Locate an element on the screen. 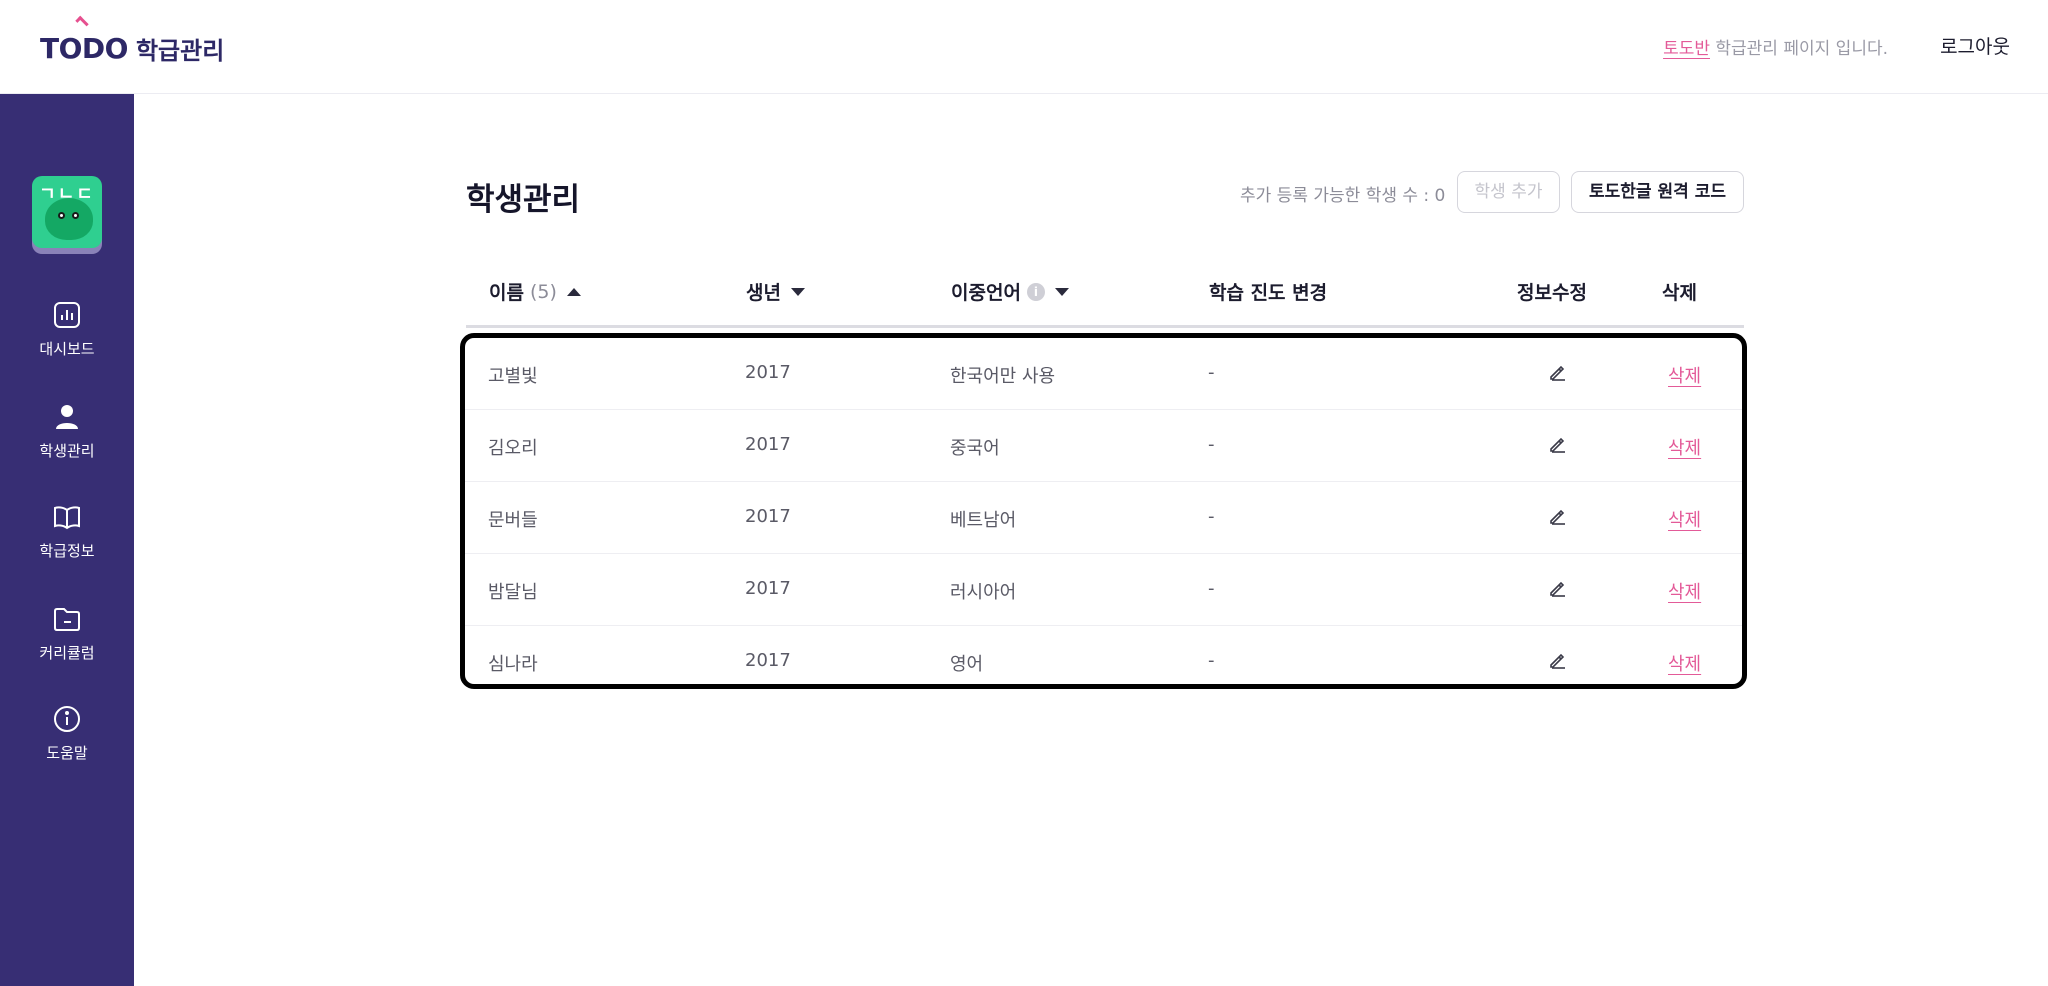  column-delete-label: 삭제 is located at coordinates (1679, 293).